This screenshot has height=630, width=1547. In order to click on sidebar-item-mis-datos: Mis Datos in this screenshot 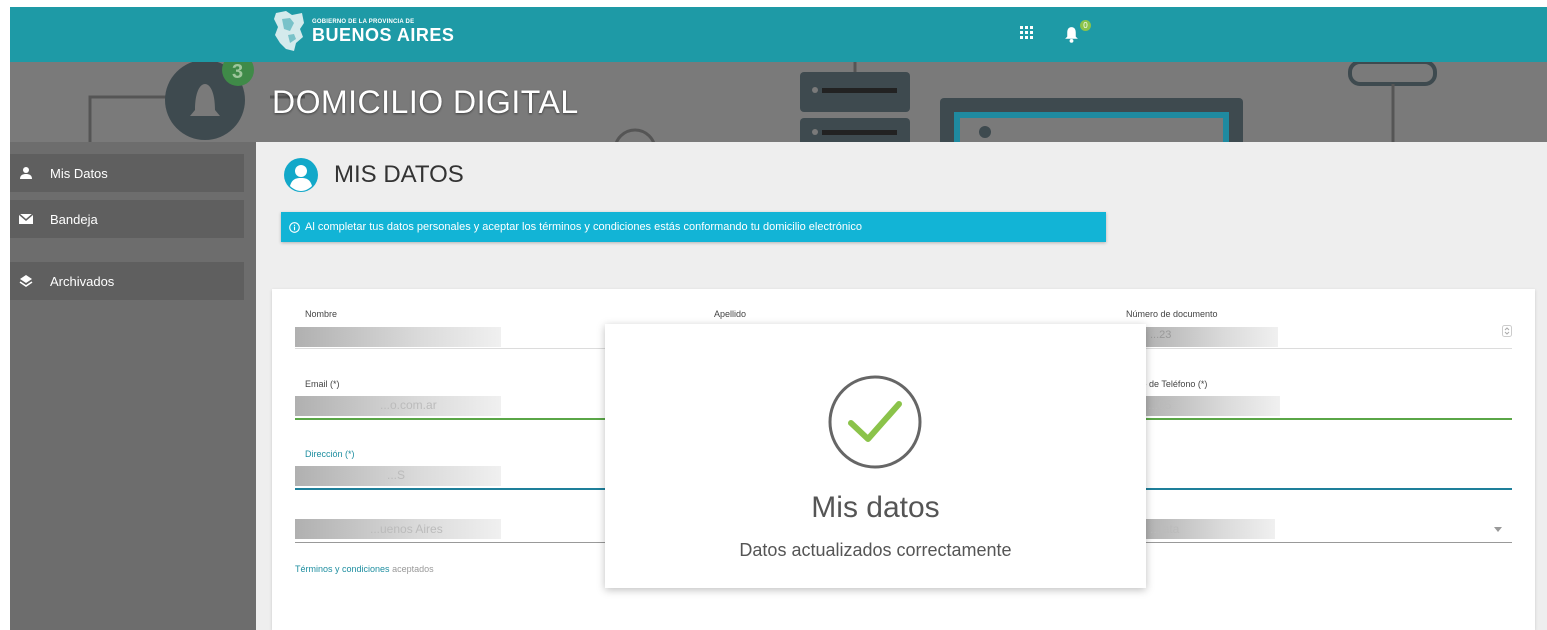, I will do `click(127, 173)`.